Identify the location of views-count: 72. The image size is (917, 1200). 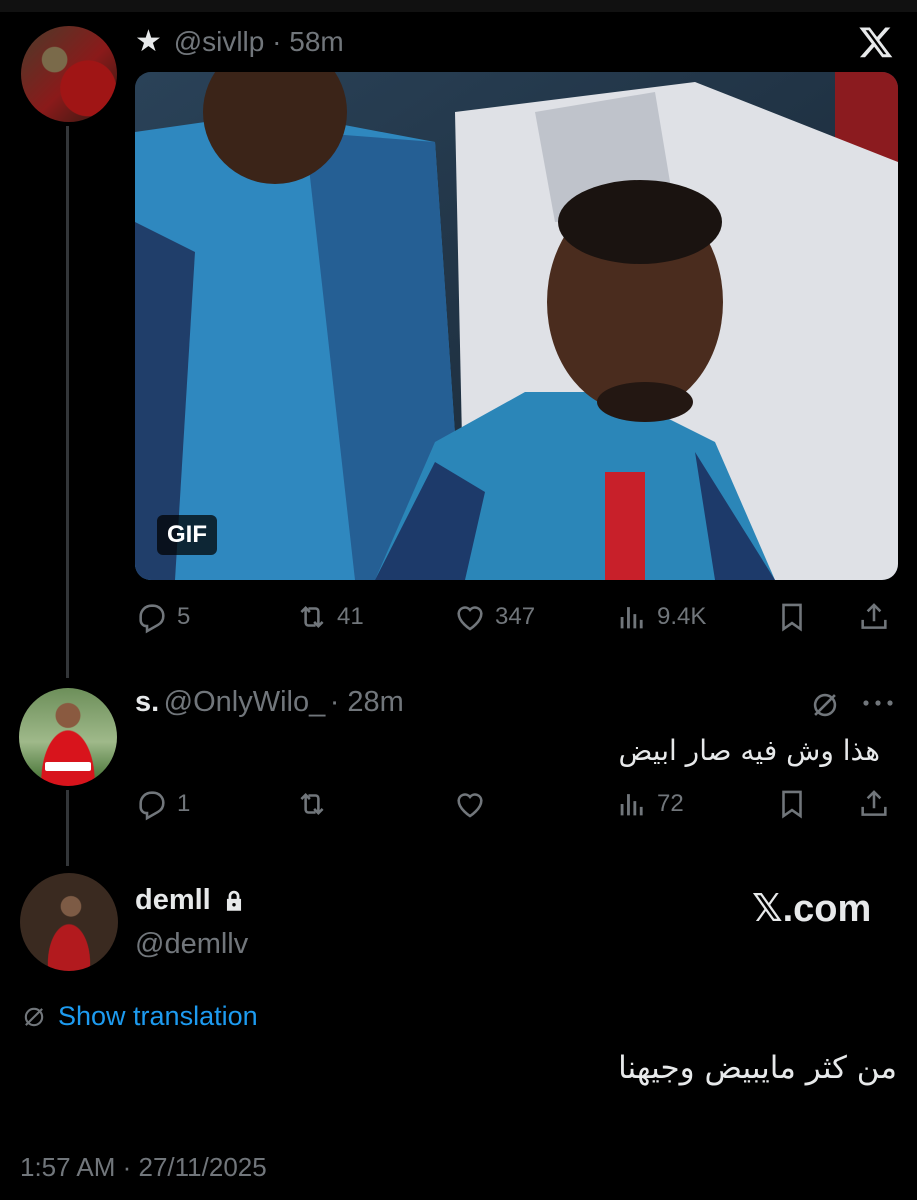
(670, 803).